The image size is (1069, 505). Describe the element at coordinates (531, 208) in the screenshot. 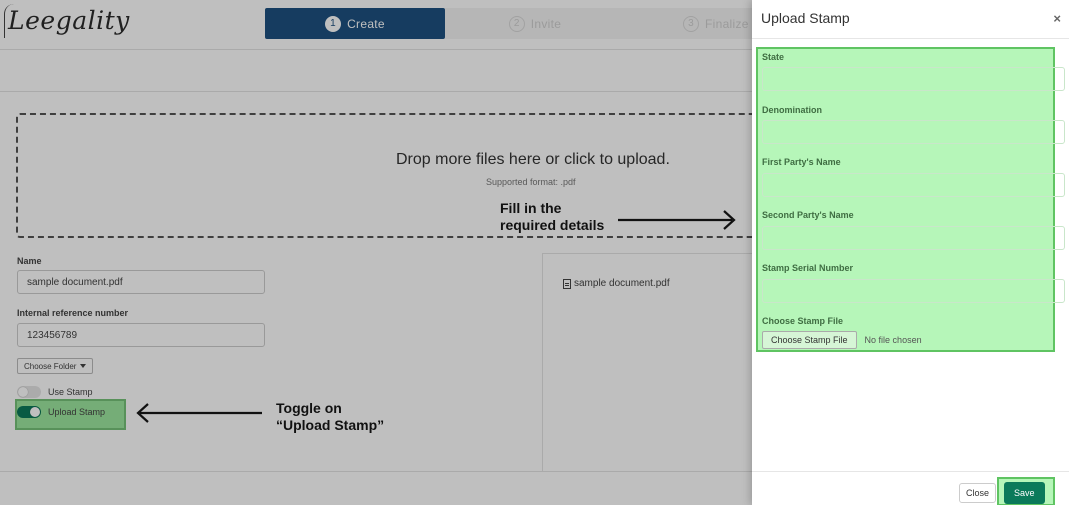

I see `annotation-line: Fill in the` at that location.